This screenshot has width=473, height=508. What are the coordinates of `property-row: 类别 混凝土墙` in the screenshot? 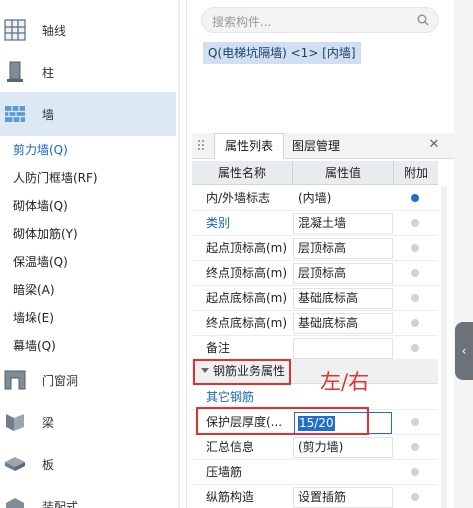 It's located at (315, 223).